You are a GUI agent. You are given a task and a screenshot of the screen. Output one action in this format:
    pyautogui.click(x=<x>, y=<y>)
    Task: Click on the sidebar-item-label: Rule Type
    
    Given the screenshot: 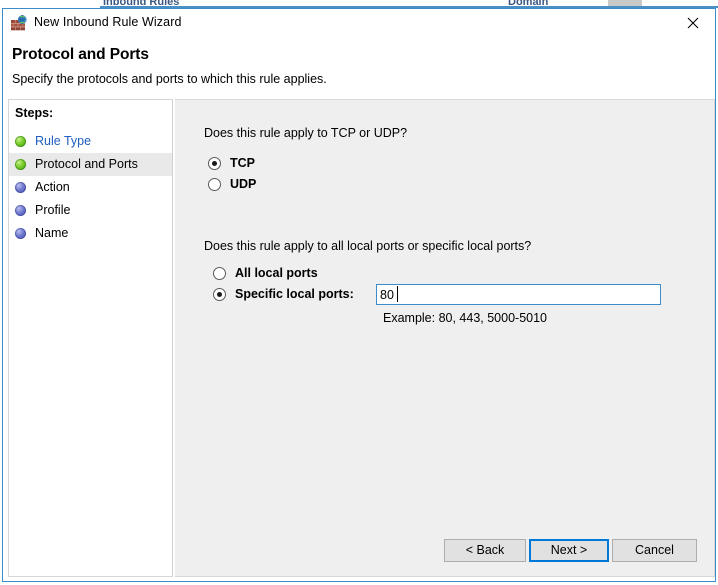 What is the action you would take?
    pyautogui.click(x=63, y=141)
    